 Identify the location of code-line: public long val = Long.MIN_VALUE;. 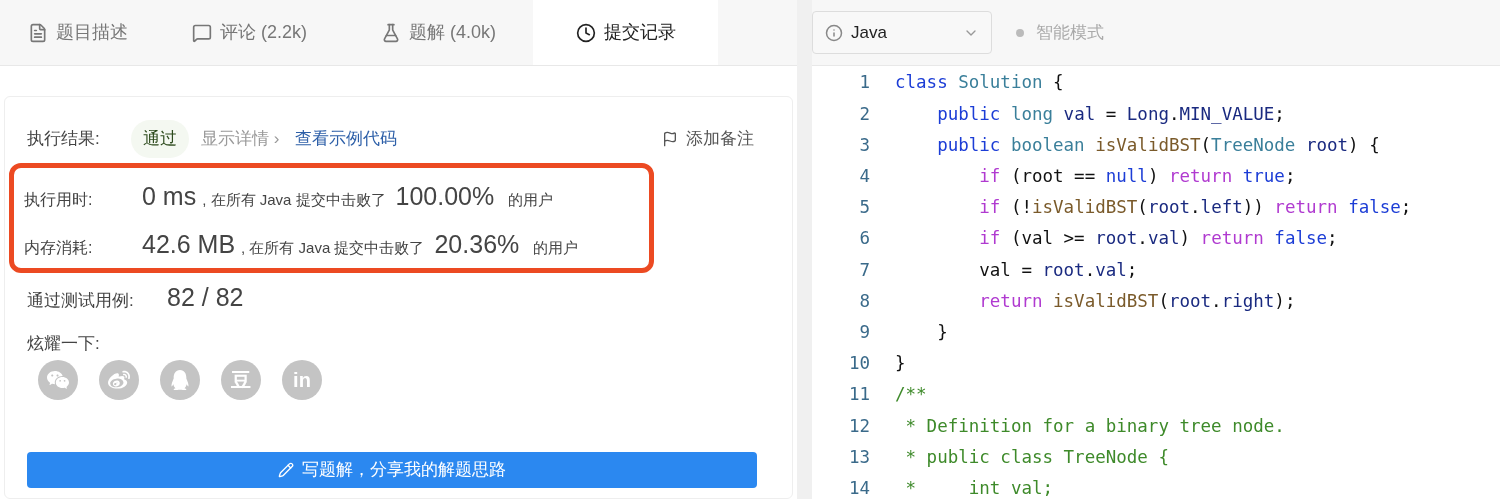
(1110, 114).